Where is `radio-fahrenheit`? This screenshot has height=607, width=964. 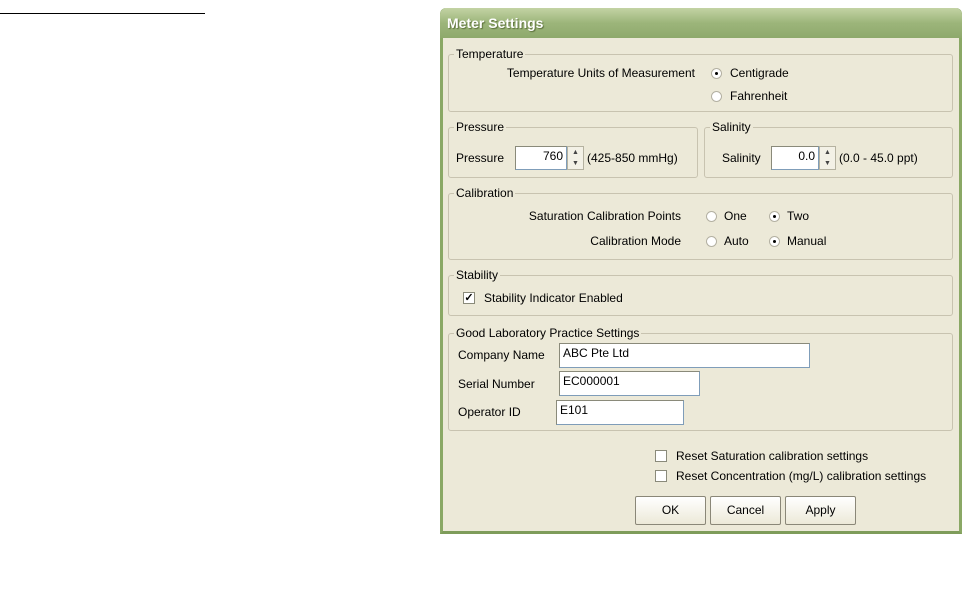
radio-fahrenheit is located at coordinates (716, 96).